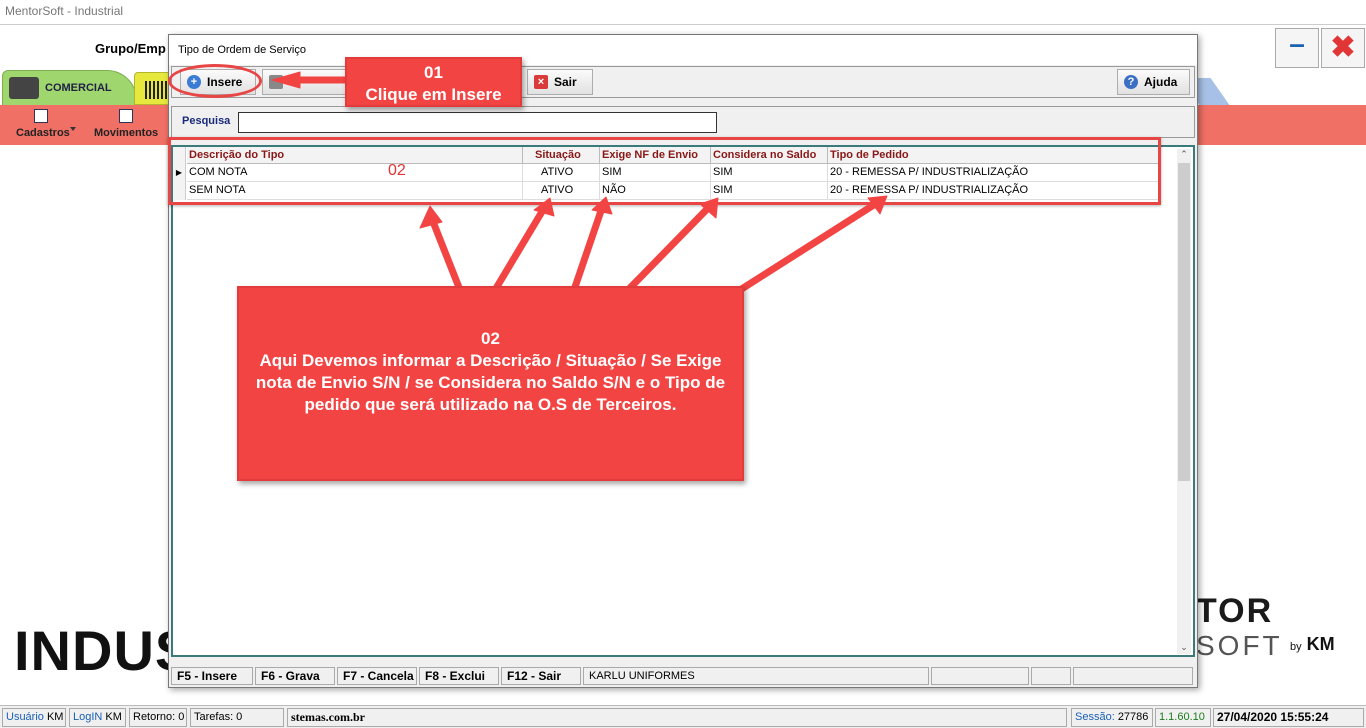  I want to click on cash-register-icon, so click(24, 88).